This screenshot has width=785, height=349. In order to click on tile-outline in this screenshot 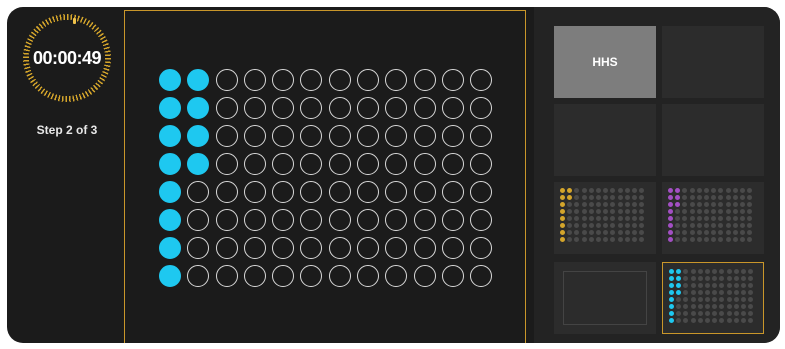, I will do `click(605, 298)`.